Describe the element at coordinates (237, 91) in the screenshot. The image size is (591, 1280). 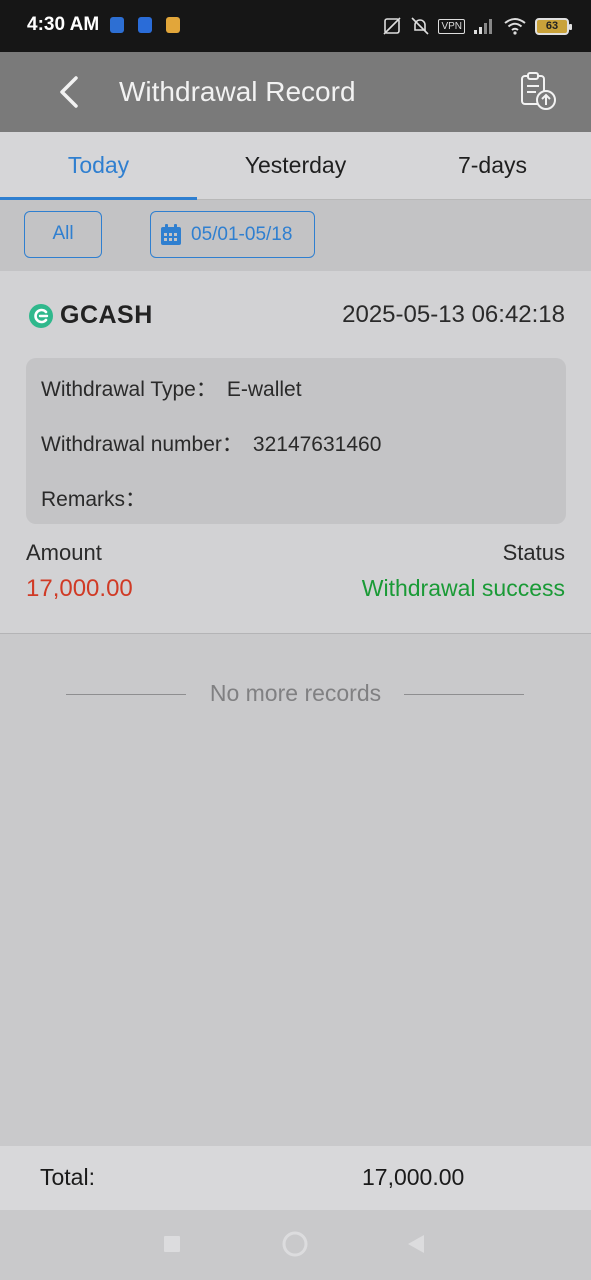
I see `page-title: Withdrawal Record` at that location.